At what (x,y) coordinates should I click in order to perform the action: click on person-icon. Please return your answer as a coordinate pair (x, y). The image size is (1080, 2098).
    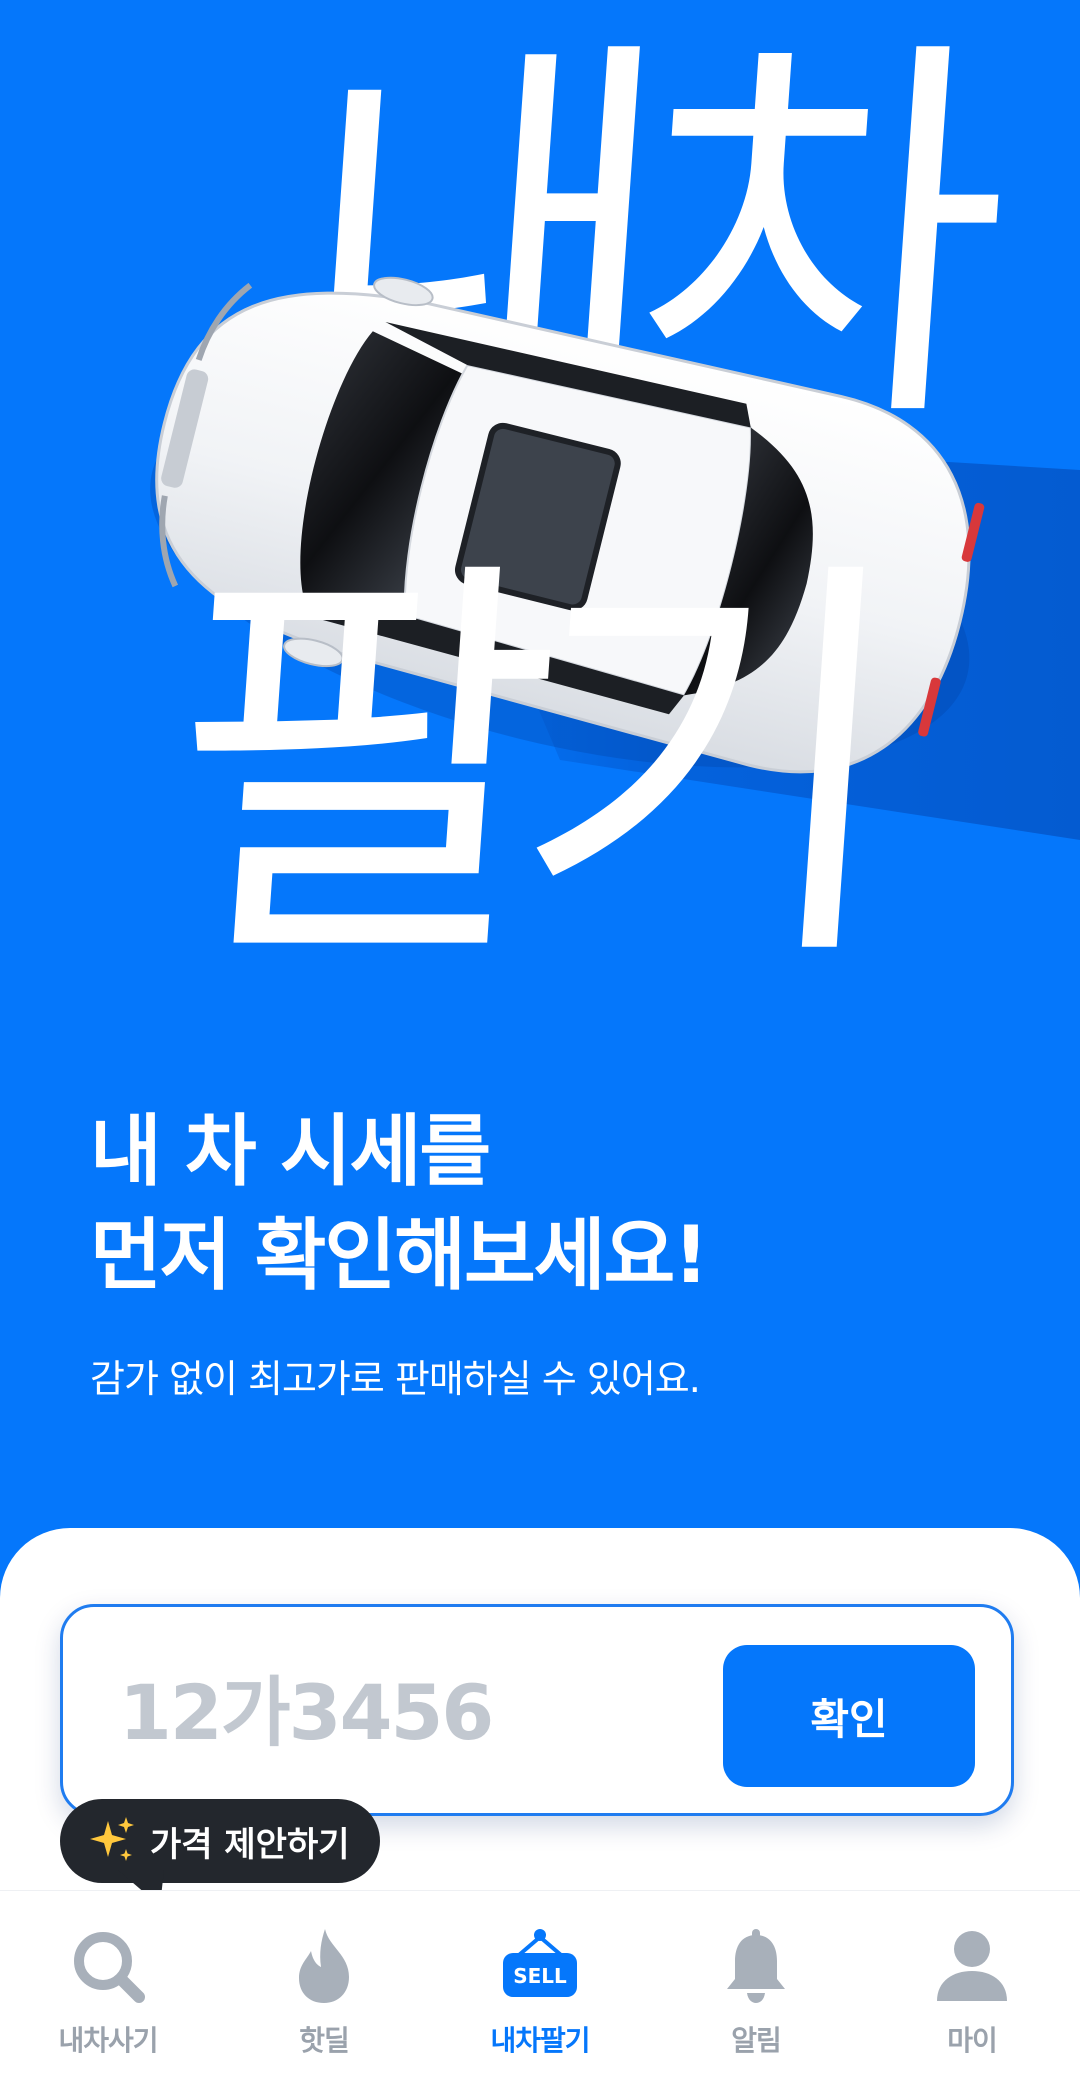
    Looking at the image, I should click on (972, 1966).